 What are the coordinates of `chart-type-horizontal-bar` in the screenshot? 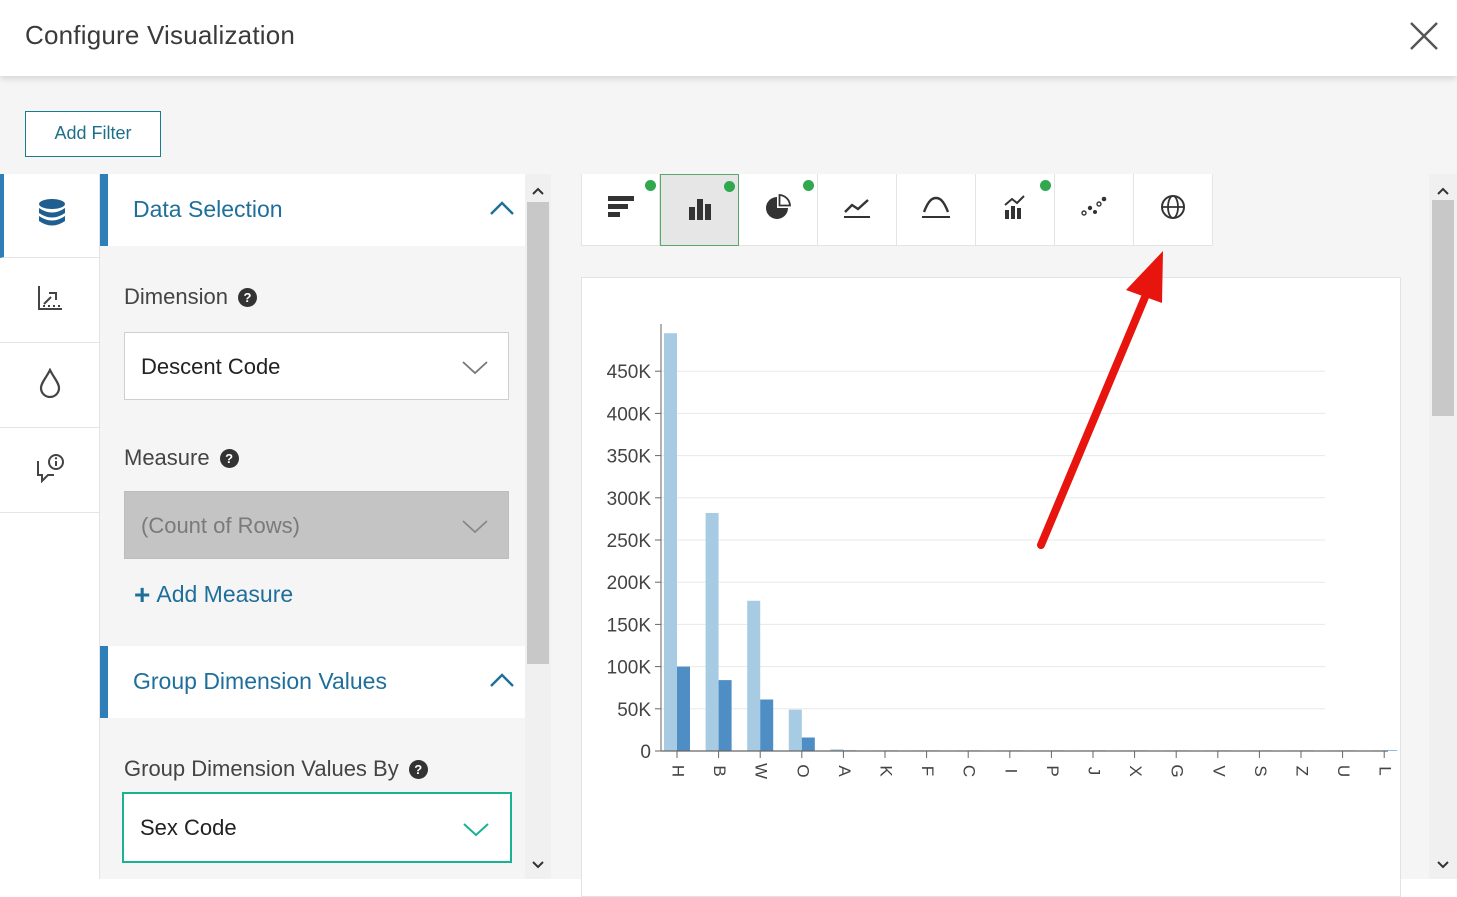 It's located at (620, 210).